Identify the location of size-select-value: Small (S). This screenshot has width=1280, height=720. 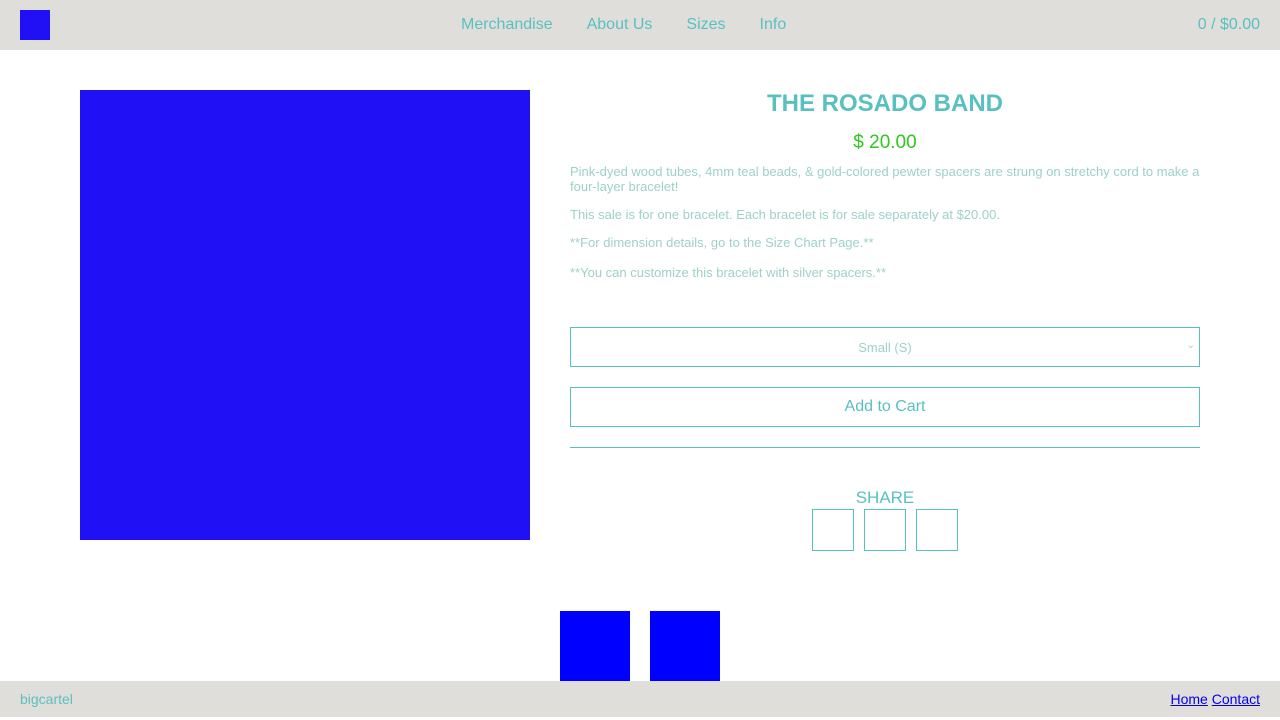
(885, 347).